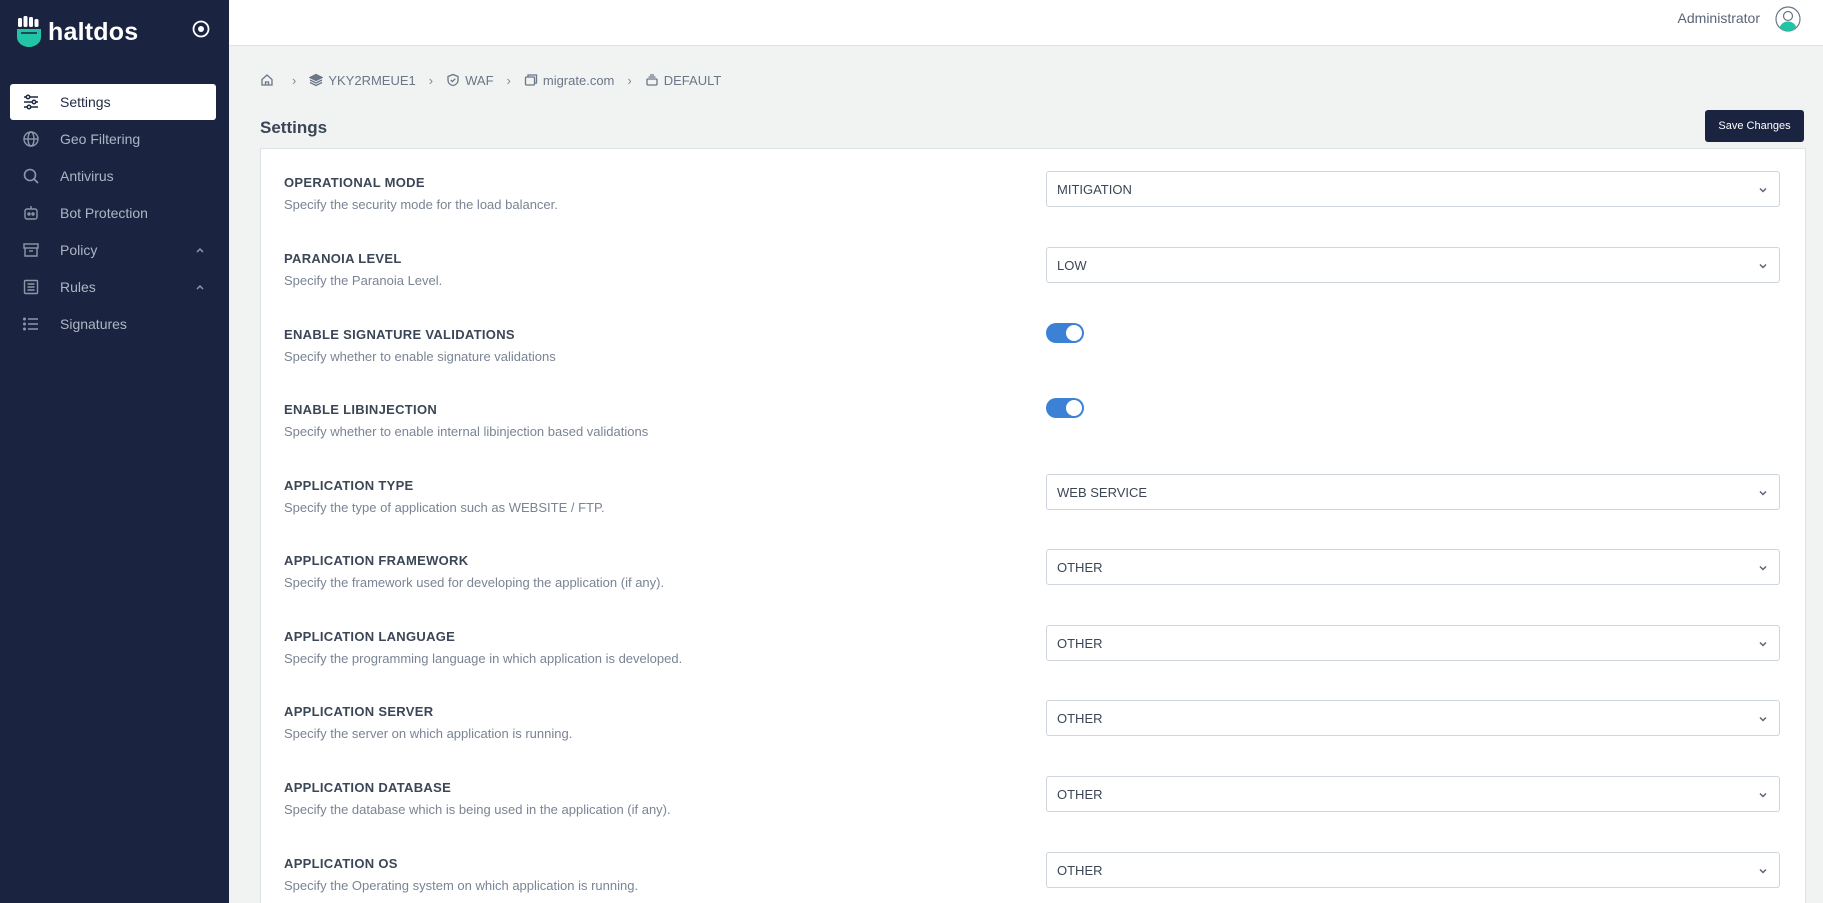 The image size is (1823, 903). What do you see at coordinates (1065, 333) in the screenshot?
I see `signature-validations-toggle` at bounding box center [1065, 333].